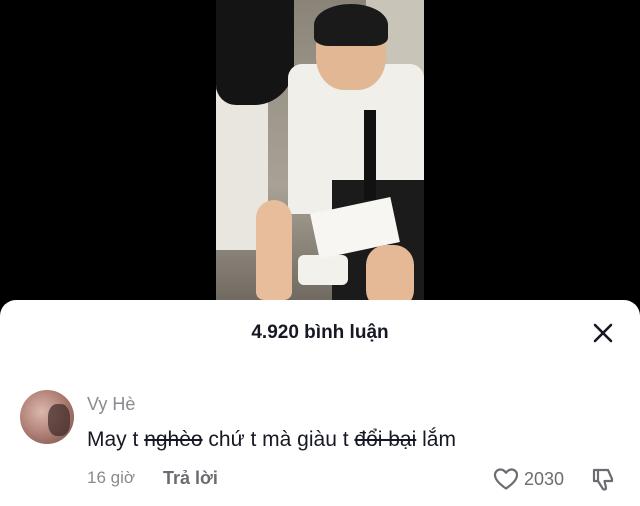 Image resolution: width=640 pixels, height=506 pixels. Describe the element at coordinates (603, 479) in the screenshot. I see `thumbs-down-icon` at that location.